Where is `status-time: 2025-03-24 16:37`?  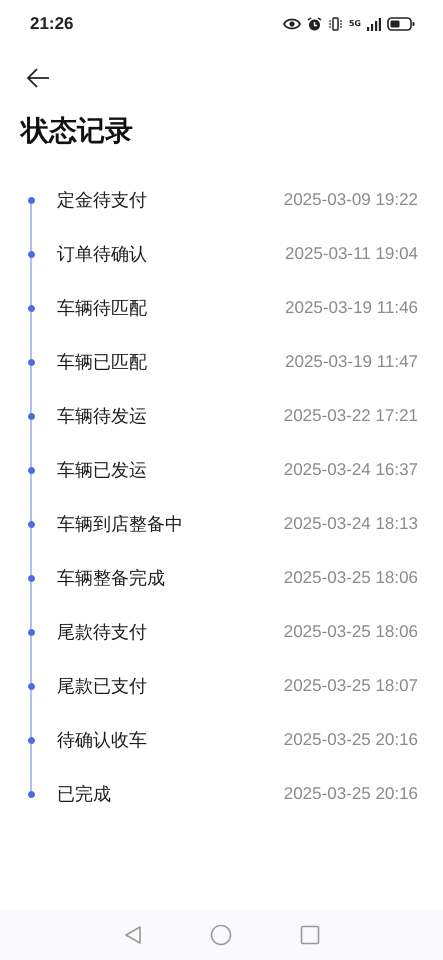 status-time: 2025-03-24 16:37 is located at coordinates (351, 470).